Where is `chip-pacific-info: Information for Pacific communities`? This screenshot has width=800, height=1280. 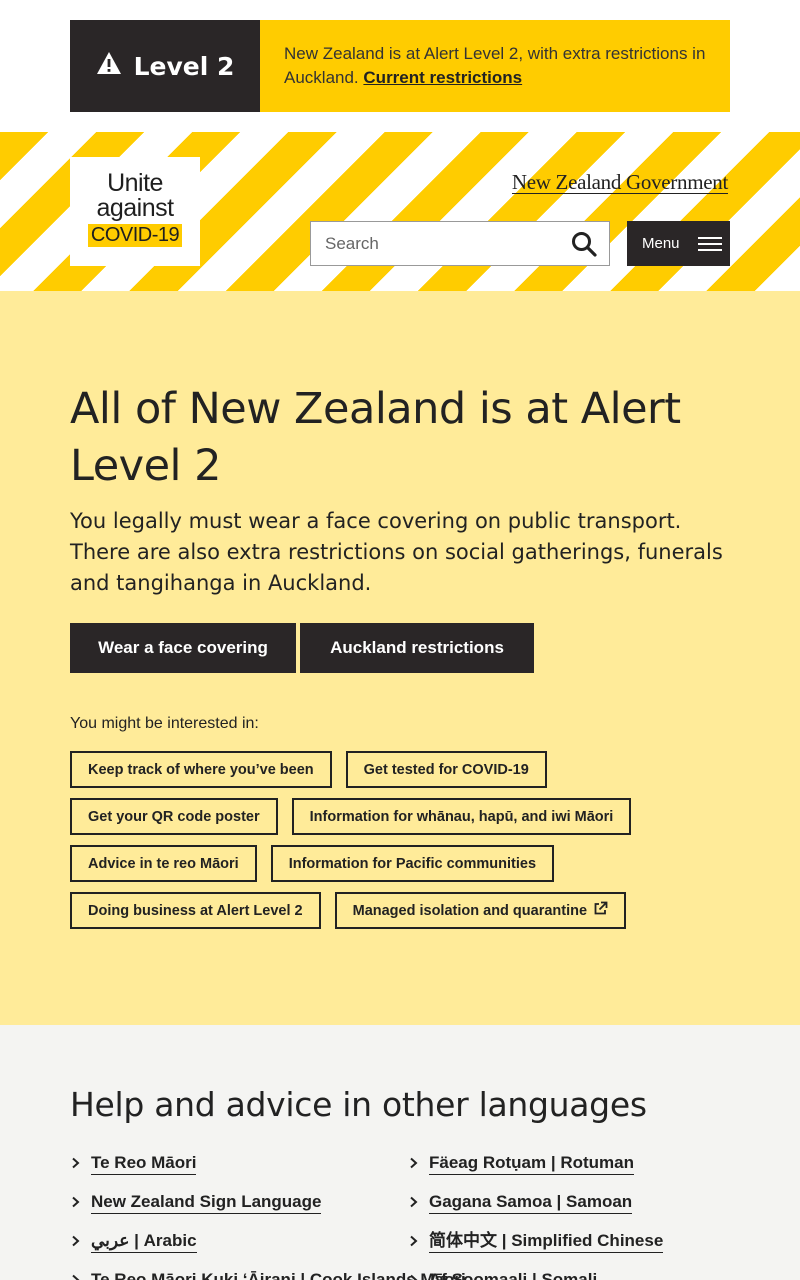 chip-pacific-info: Information for Pacific communities is located at coordinates (412, 863).